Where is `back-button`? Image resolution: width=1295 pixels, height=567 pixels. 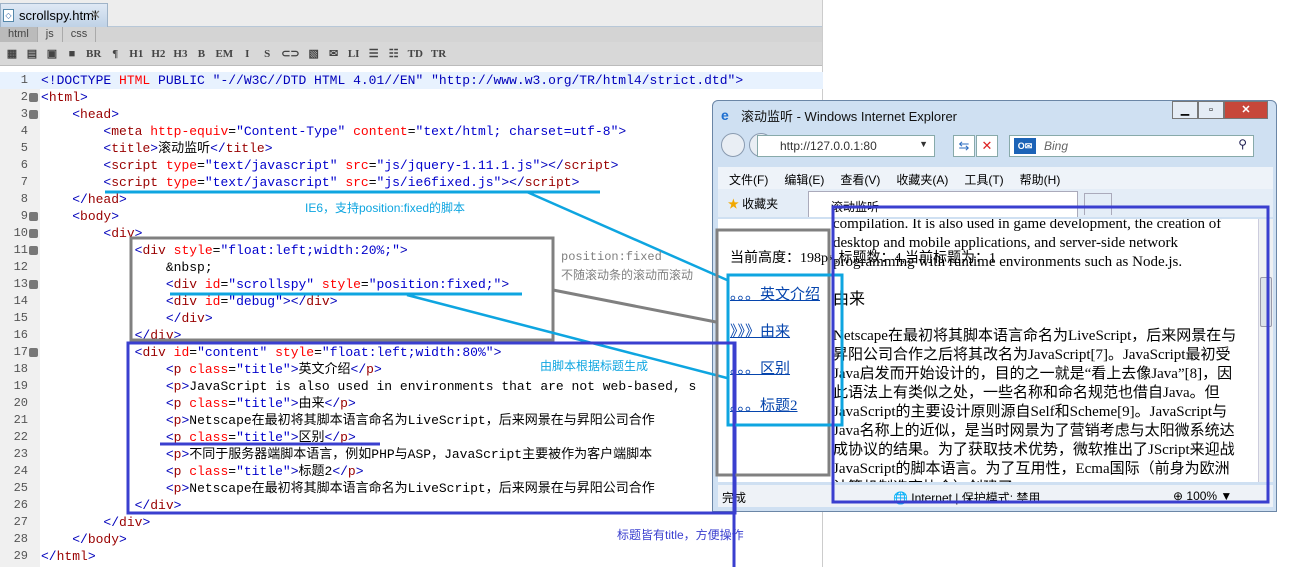 back-button is located at coordinates (733, 145).